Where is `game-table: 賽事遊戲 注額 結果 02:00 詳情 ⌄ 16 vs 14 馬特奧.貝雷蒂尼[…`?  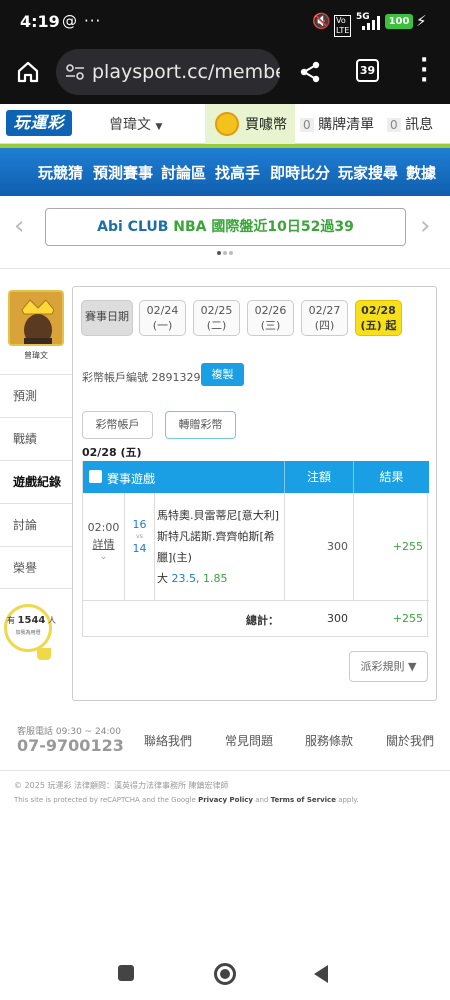
game-table: 賽事遊戲 注額 結果 02:00 詳情 ⌄ 16 vs 14 馬特奧.貝雷蒂尼[… is located at coordinates (255, 549).